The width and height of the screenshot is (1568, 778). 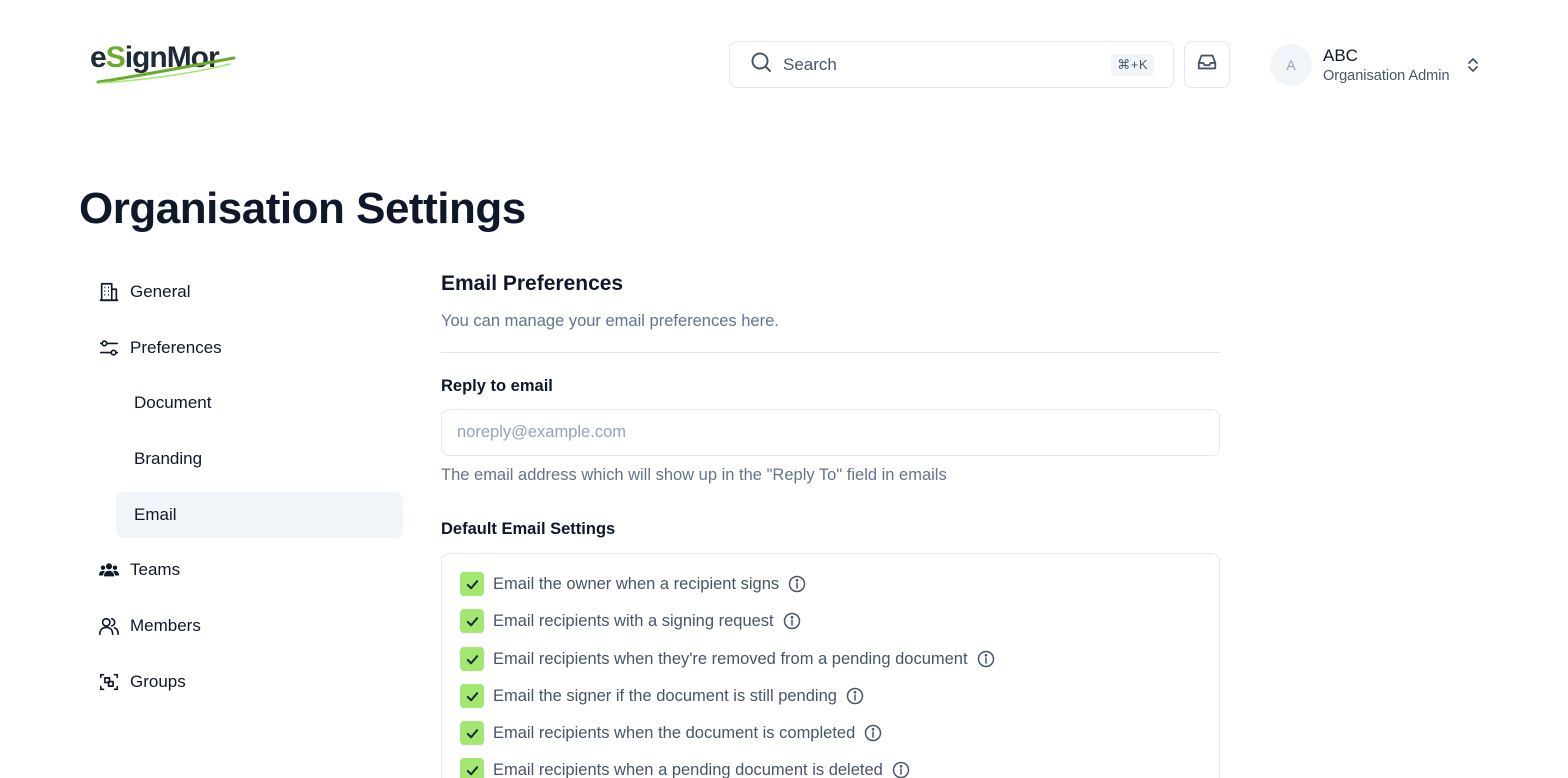 What do you see at coordinates (109, 348) in the screenshot?
I see `sliders-icon` at bounding box center [109, 348].